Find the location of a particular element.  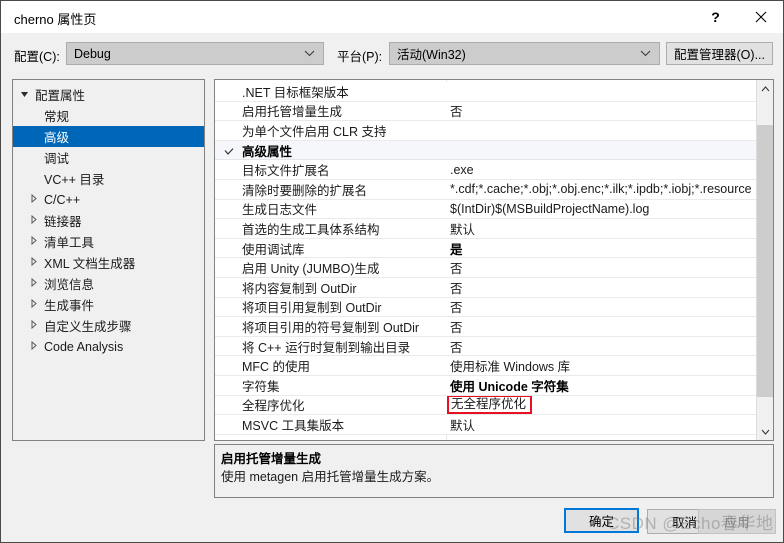

tree-item: Code Analysis is located at coordinates (108, 346).